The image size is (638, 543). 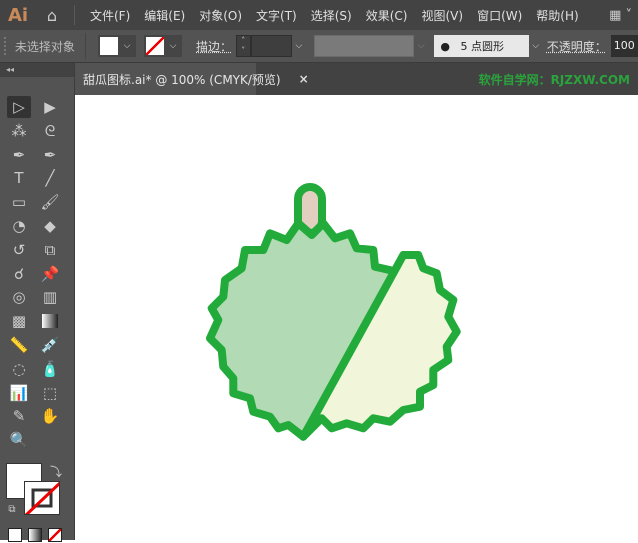 I want to click on fill-swatch, so click(x=109, y=46).